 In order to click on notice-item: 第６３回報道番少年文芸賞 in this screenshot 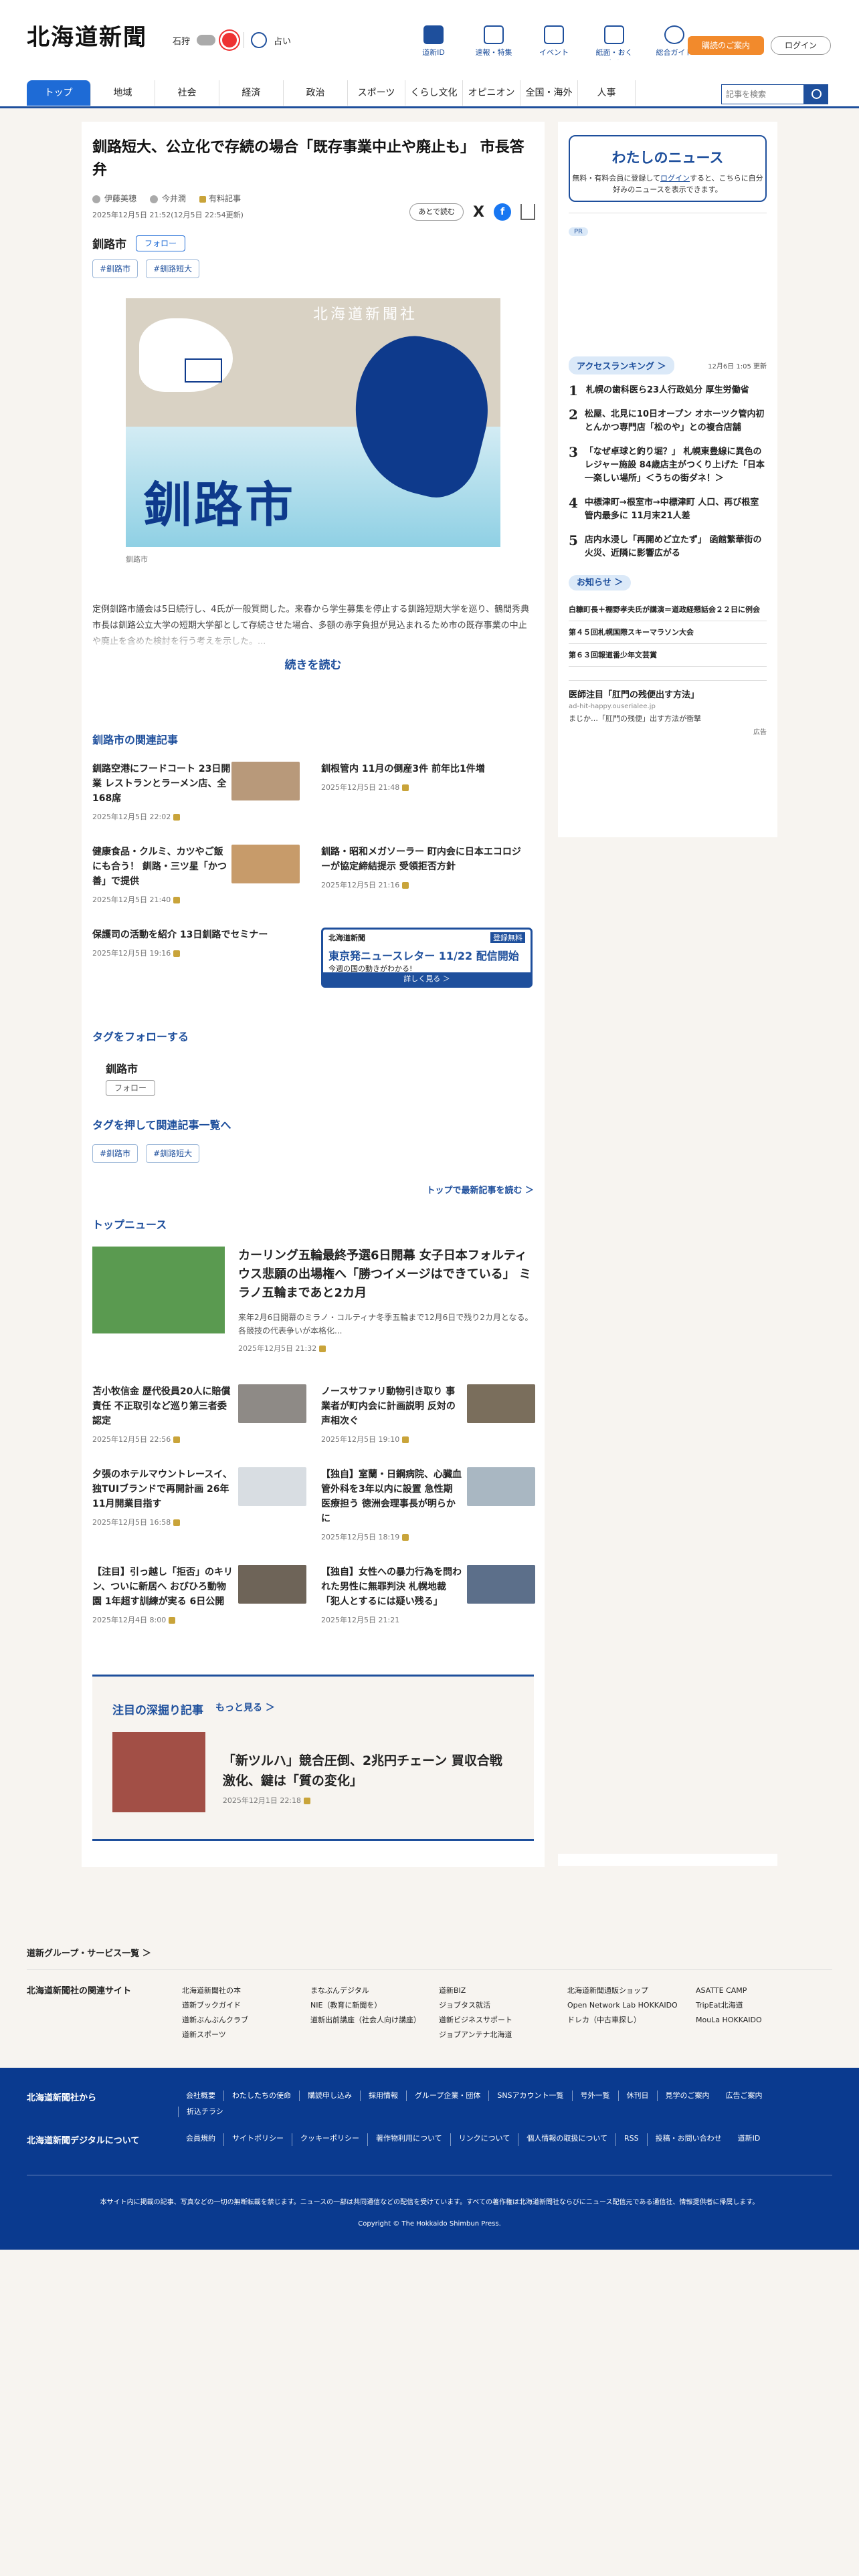, I will do `click(668, 656)`.